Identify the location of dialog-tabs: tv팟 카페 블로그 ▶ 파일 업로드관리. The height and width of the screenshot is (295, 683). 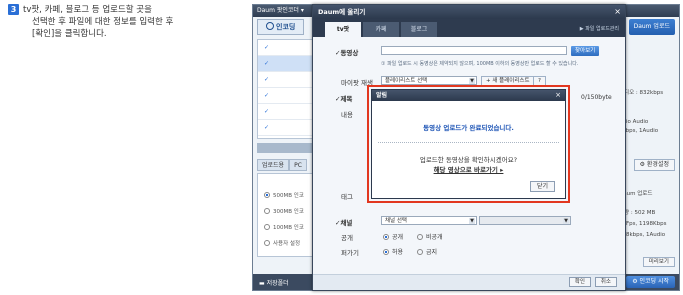
(469, 28).